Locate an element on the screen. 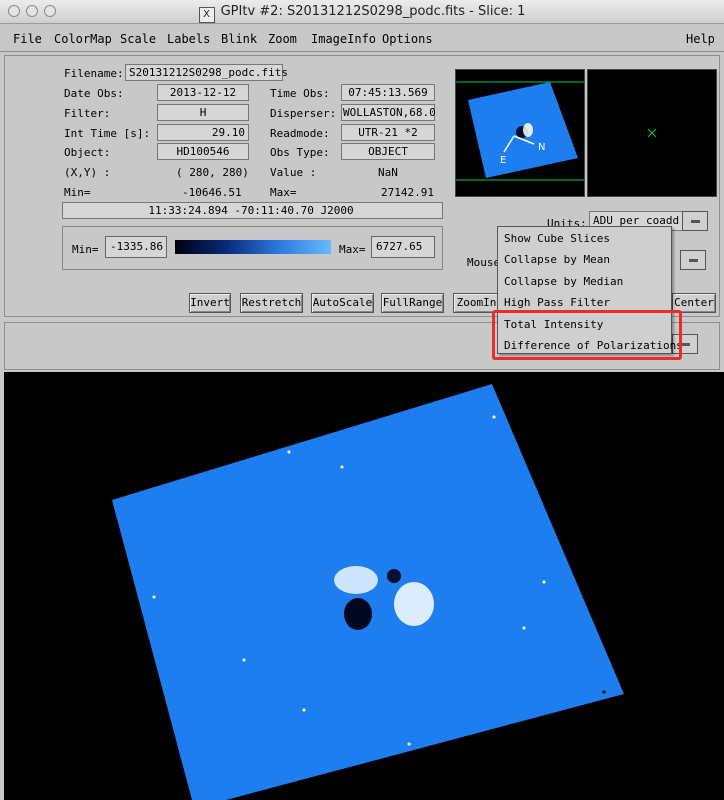  menu-item-collapse-by-median: Collapse by Median is located at coordinates (563, 281).